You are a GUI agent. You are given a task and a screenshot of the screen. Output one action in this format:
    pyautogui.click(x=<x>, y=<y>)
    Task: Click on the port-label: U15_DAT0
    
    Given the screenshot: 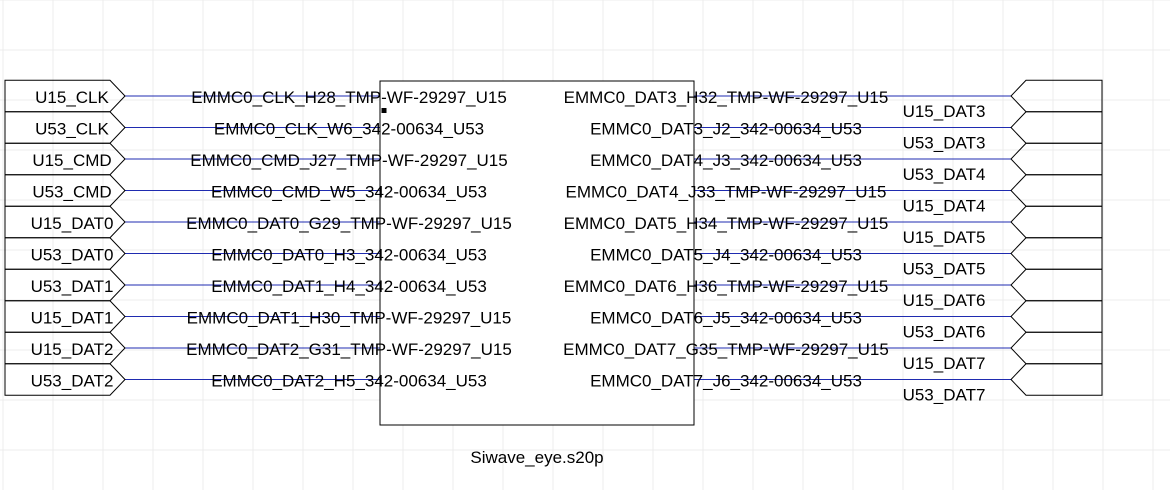 What is the action you would take?
    pyautogui.click(x=72, y=223)
    